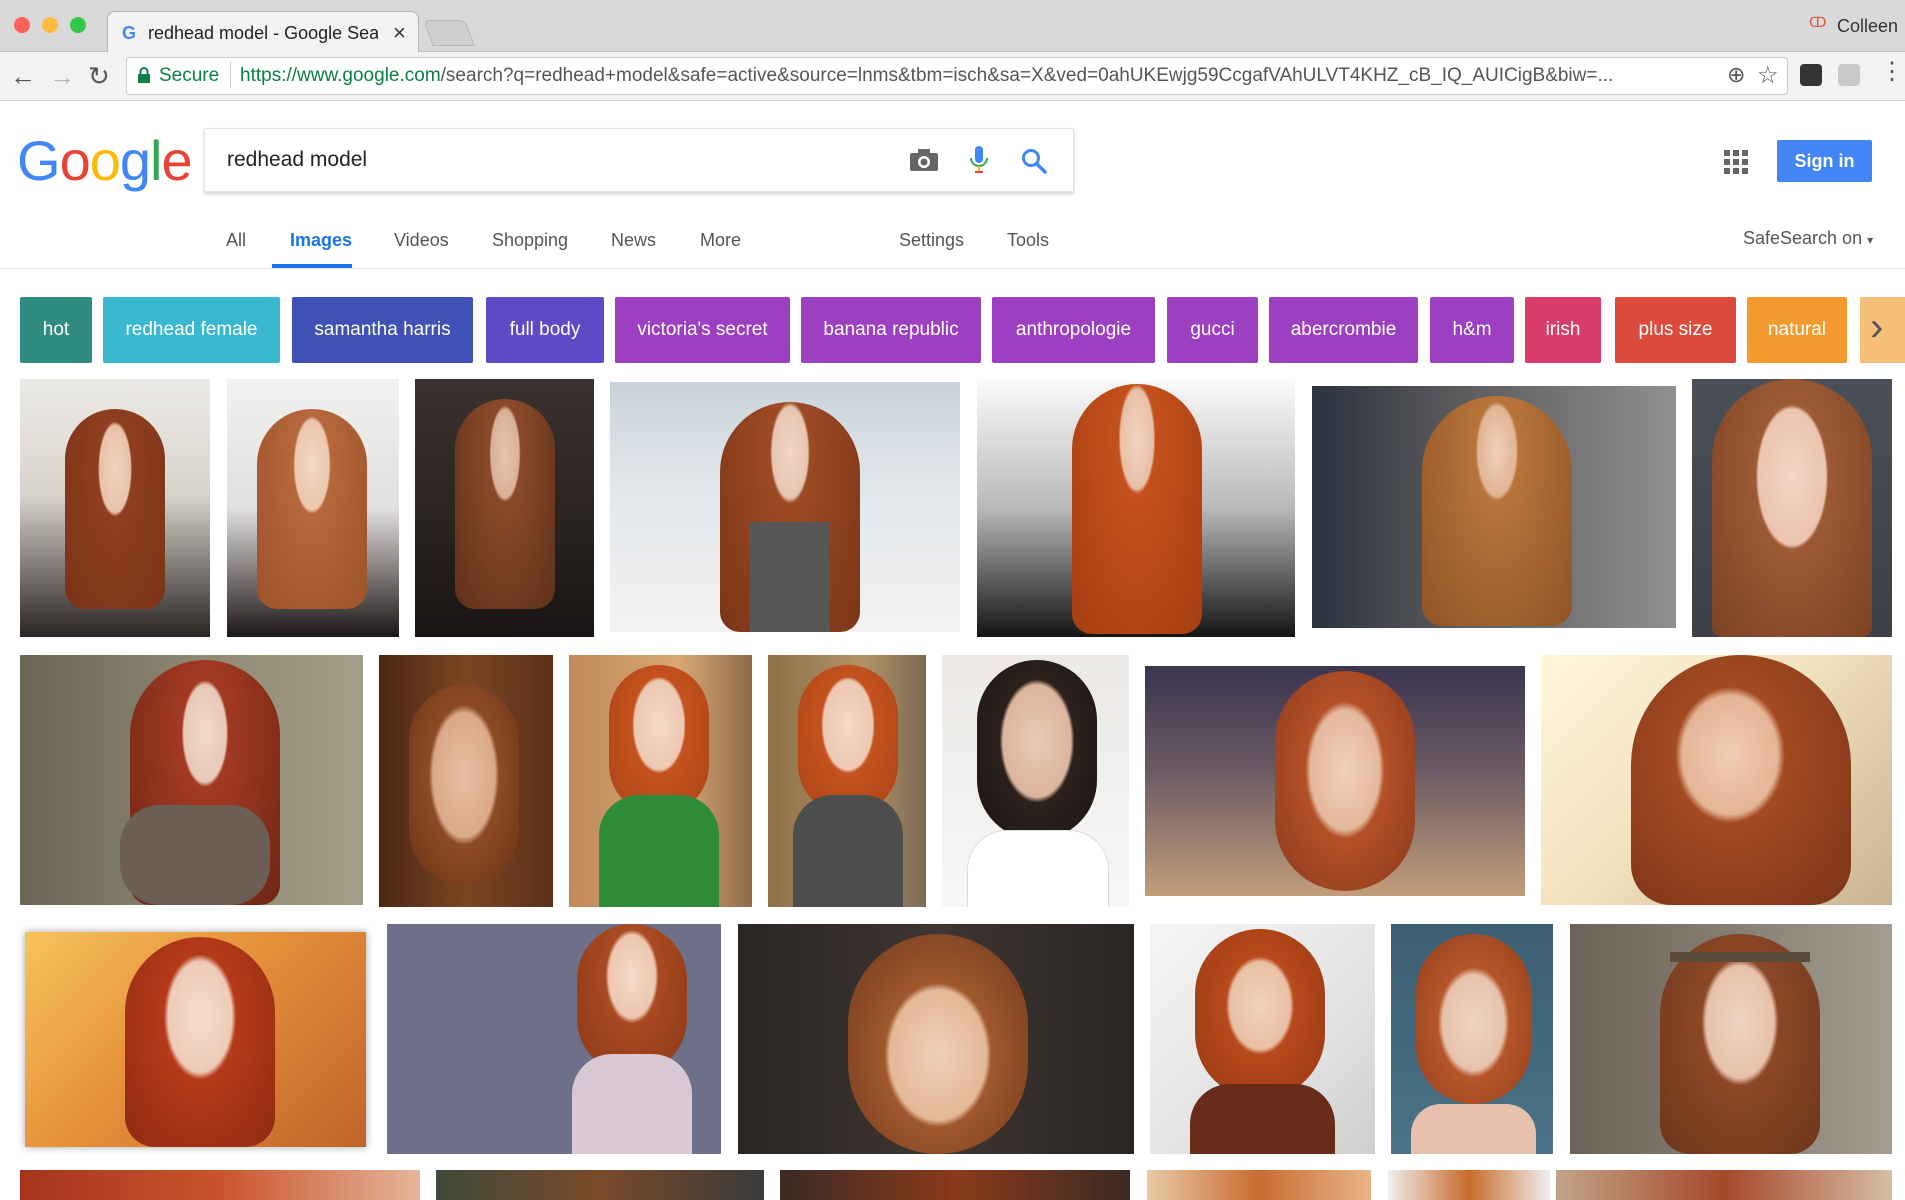  What do you see at coordinates (530, 240) in the screenshot?
I see `tab-shopping: Shopping` at bounding box center [530, 240].